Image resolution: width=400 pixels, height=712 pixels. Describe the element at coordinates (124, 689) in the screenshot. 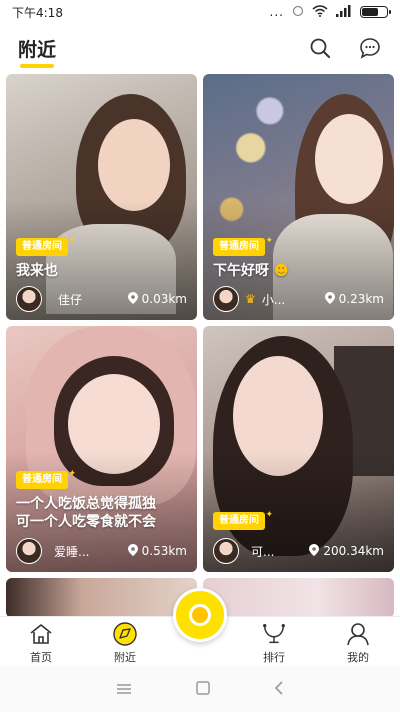

I see `menu-icon` at that location.